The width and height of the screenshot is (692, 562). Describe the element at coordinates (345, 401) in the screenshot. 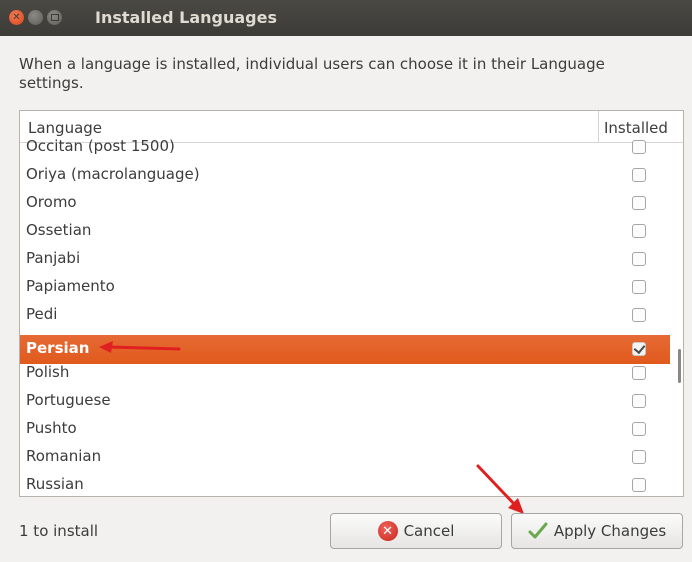

I see `list-item: Portuguese` at that location.